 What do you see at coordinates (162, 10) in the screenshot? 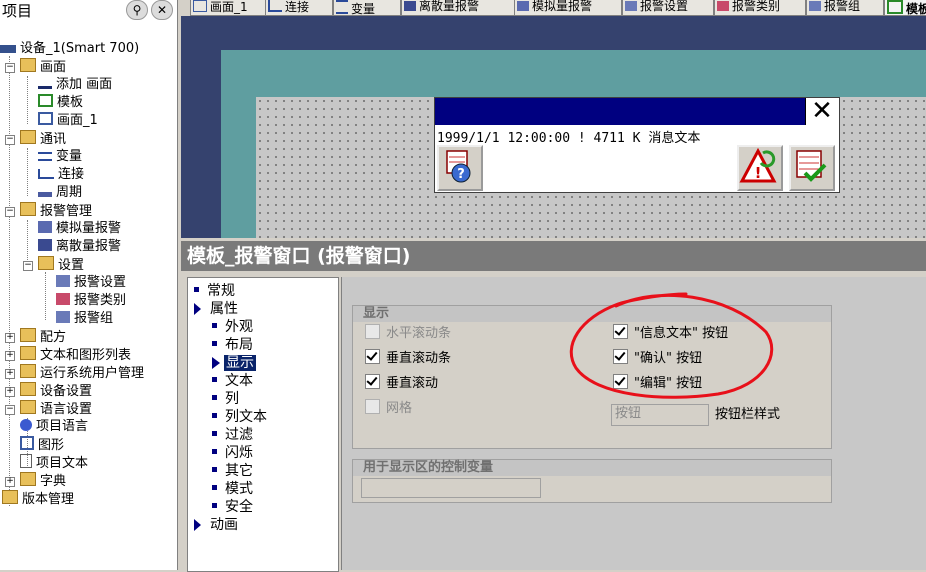
I see `close-icon: ✕` at bounding box center [162, 10].